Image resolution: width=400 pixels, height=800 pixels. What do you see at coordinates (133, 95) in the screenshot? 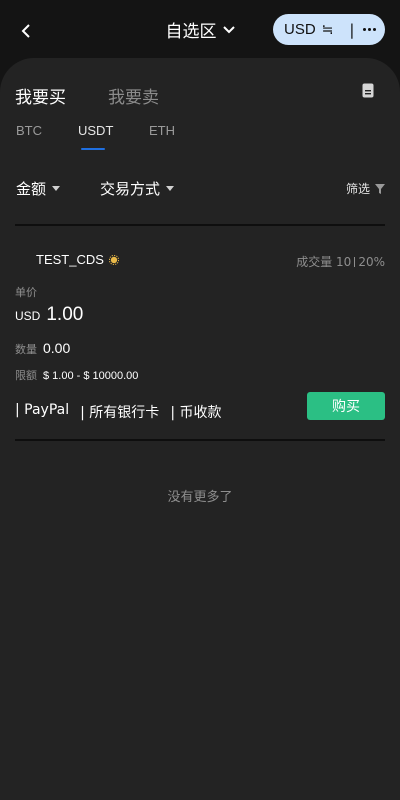
I see `tab-sell: 我要卖` at bounding box center [133, 95].